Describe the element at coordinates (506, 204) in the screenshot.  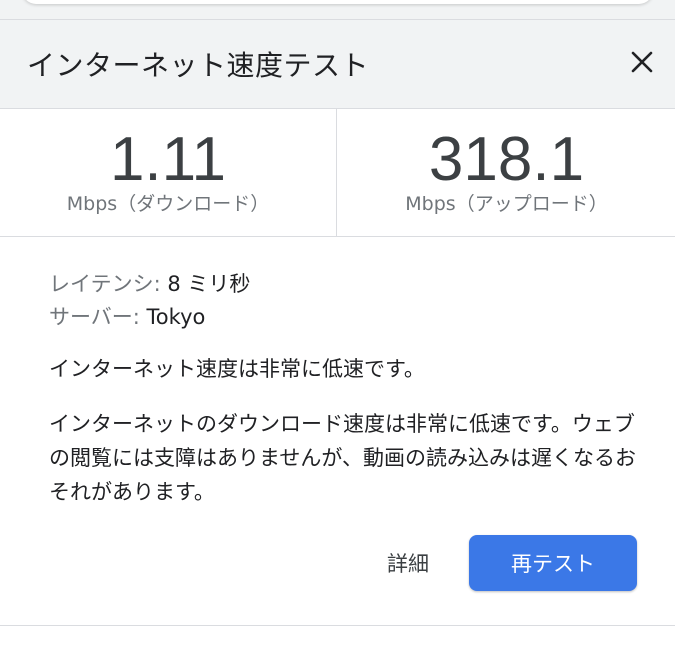
I see `upload-speed-unit: Mbps（アップロード）` at that location.